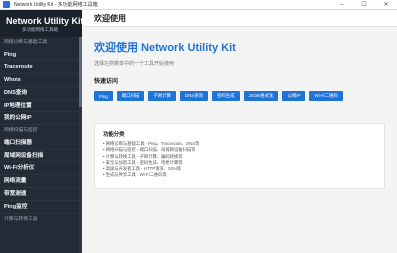  What do you see at coordinates (41, 93) in the screenshot?
I see `sidebar-item: DNS查询` at bounding box center [41, 93].